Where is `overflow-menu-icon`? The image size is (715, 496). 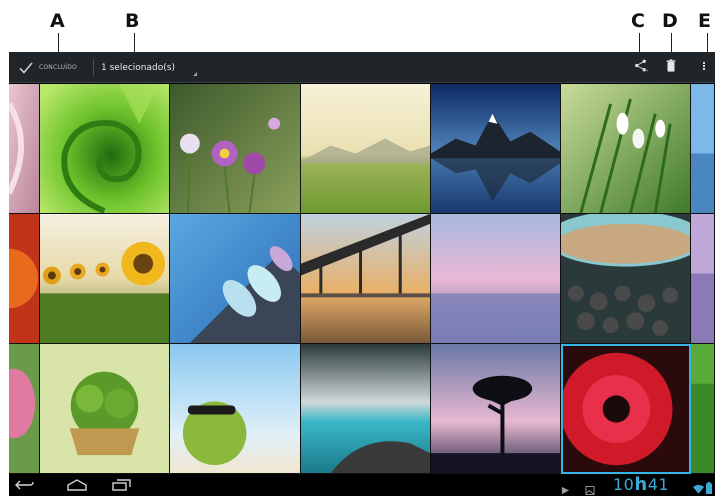
overflow-menu-icon is located at coordinates (704, 67).